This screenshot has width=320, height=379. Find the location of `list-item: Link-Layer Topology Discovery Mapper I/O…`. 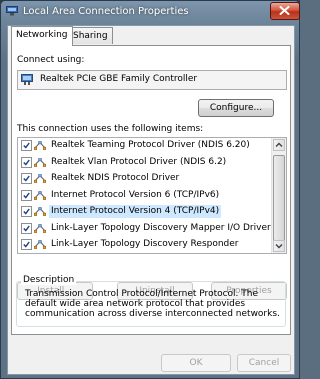

list-item: Link-Layer Topology Discovery Mapper I/O… is located at coordinates (145, 228).